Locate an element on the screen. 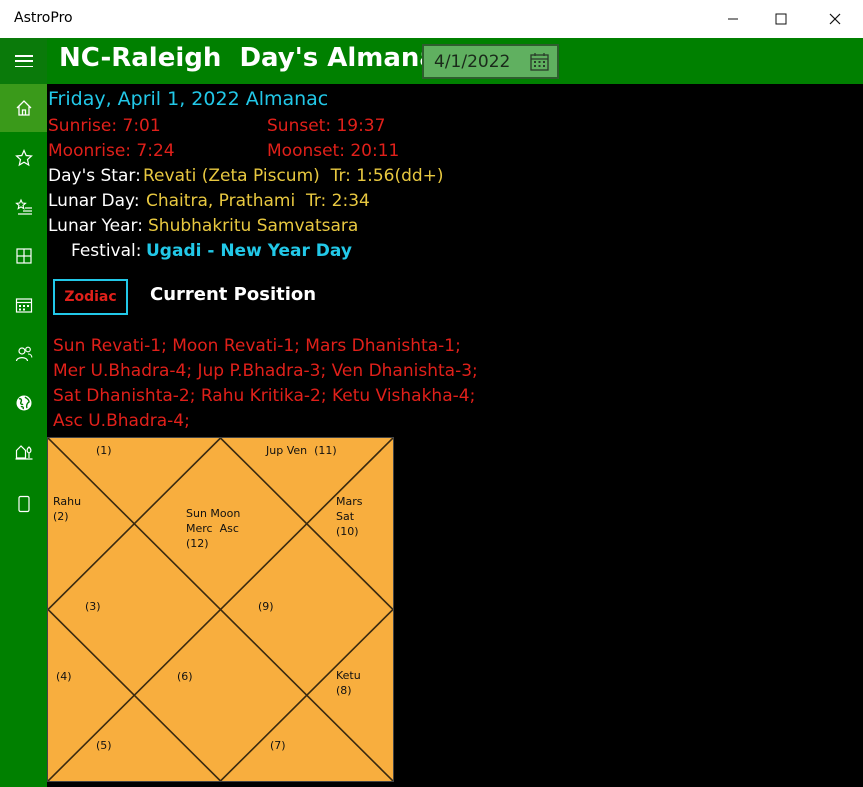 This screenshot has height=787, width=863. page-icon is located at coordinates (23, 504).